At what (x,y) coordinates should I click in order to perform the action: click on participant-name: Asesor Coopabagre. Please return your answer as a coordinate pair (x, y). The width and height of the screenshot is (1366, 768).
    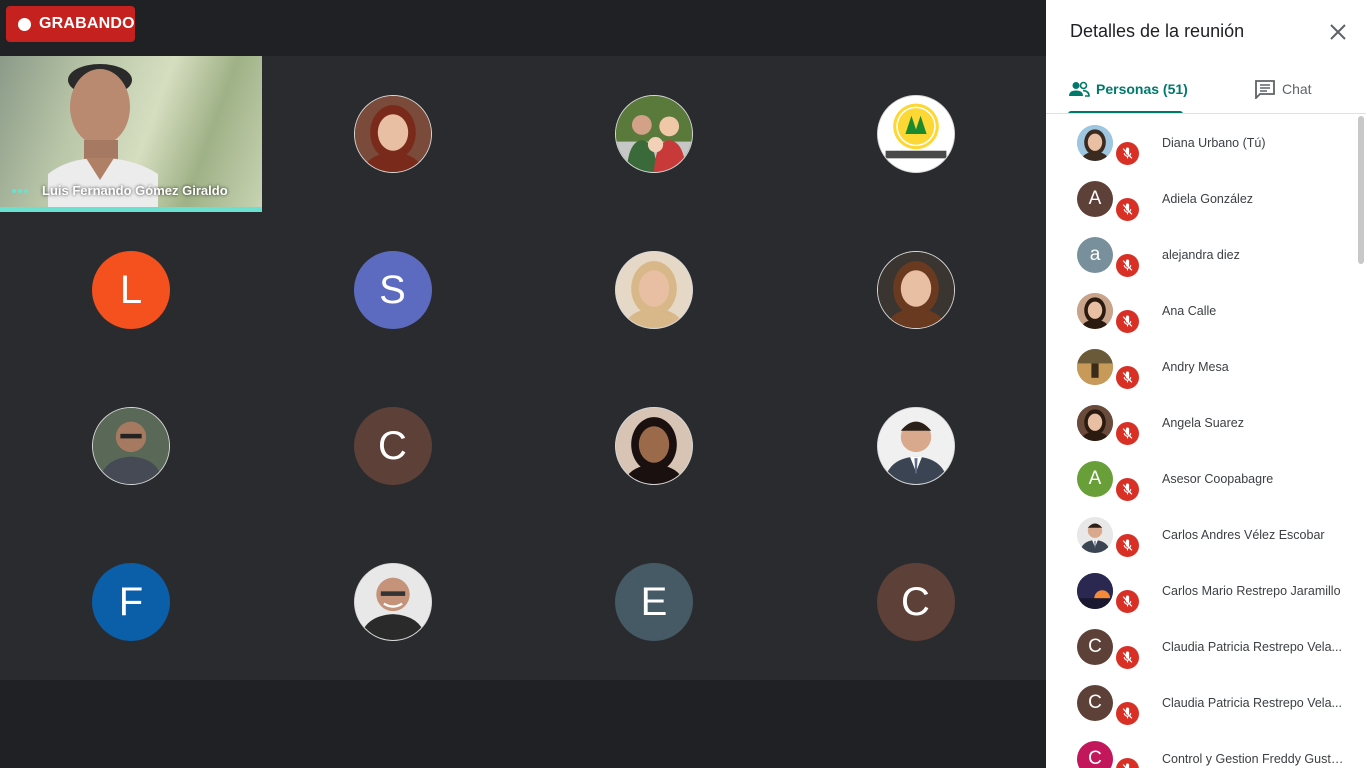
    Looking at the image, I should click on (1218, 479).